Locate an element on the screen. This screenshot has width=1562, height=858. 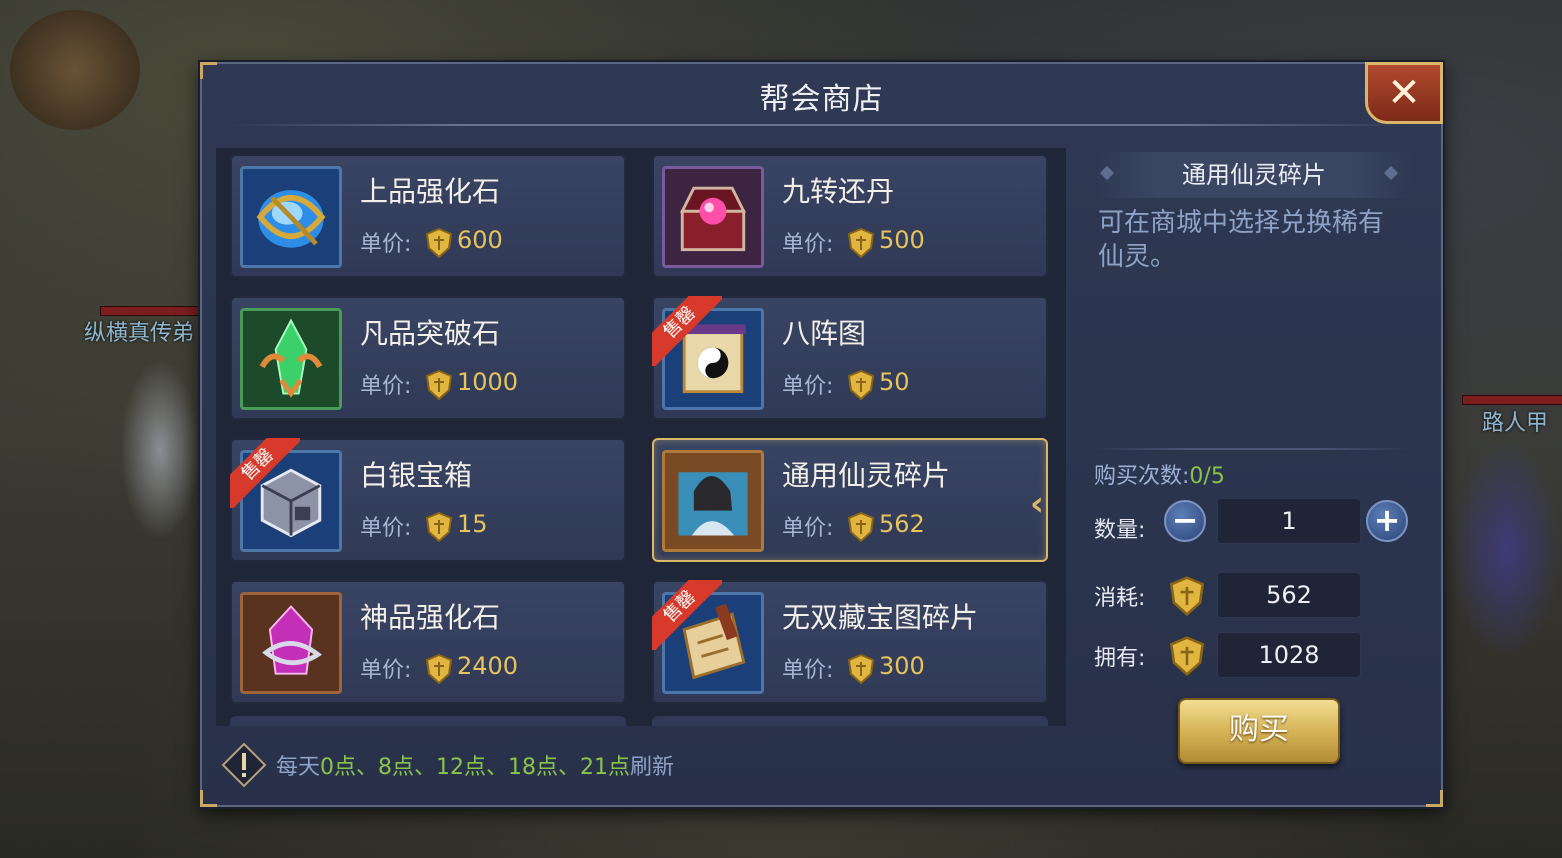
item-name: 神品强化石 is located at coordinates (430, 617).